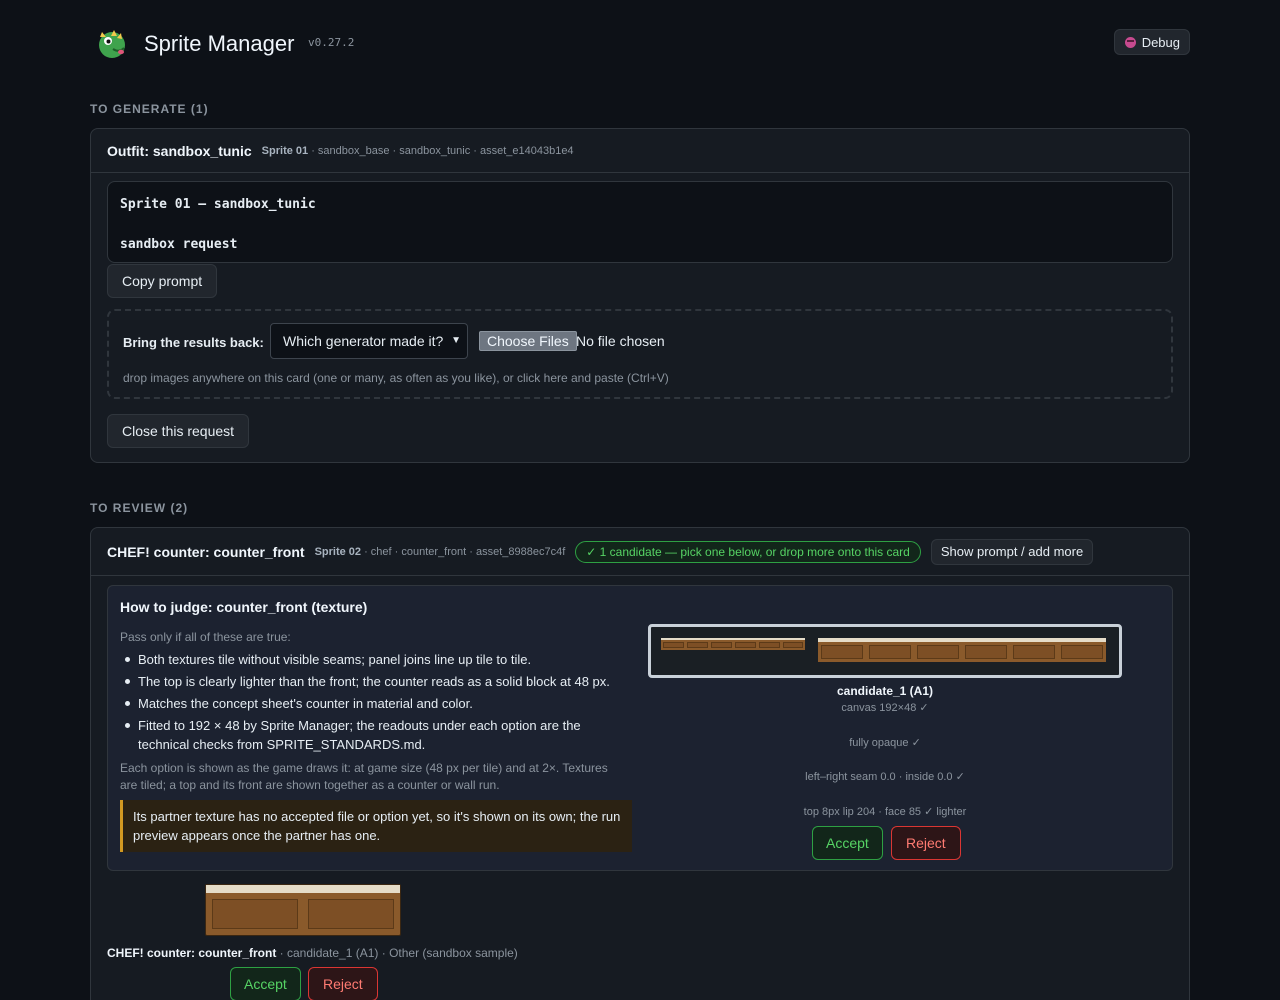 This screenshot has height=1000, width=1280. What do you see at coordinates (179, 150) in the screenshot?
I see `generate-card-title: Outfit: sandbox_tunic` at bounding box center [179, 150].